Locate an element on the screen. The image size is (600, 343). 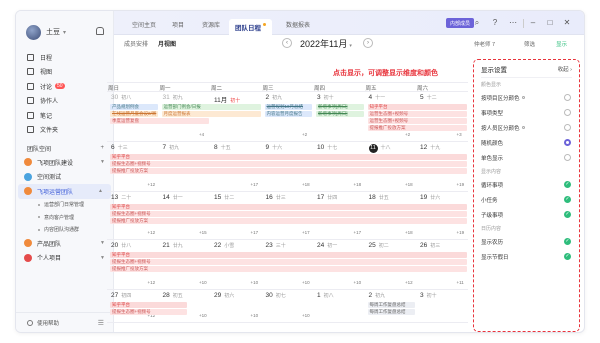
day-number: 14 廿一 is located at coordinates (173, 197).